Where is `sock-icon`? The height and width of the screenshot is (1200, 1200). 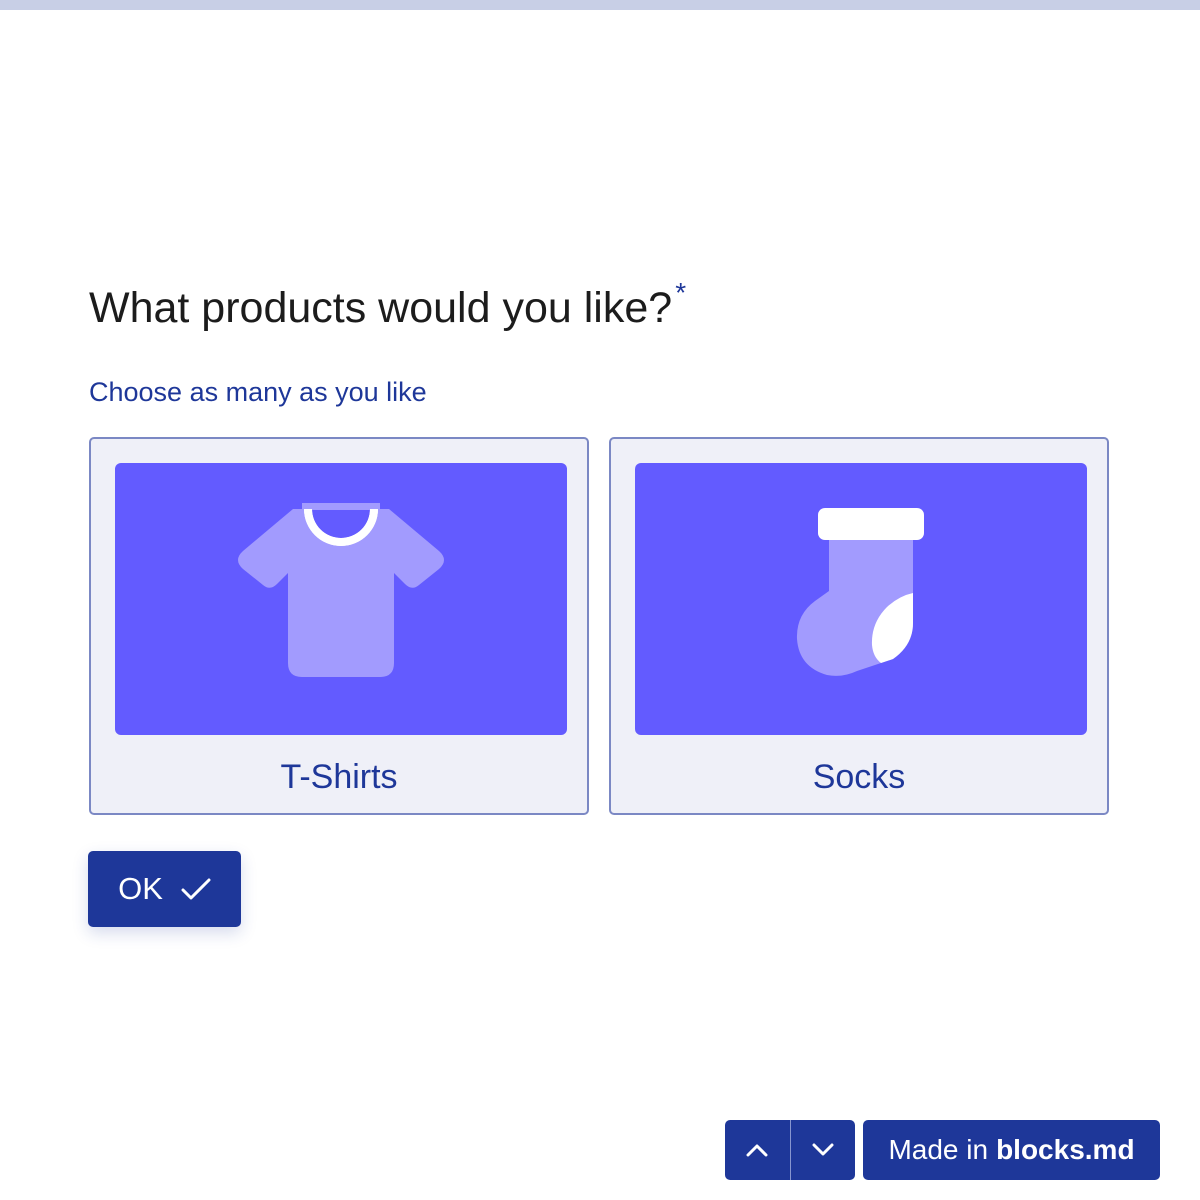 sock-icon is located at coordinates (861, 599).